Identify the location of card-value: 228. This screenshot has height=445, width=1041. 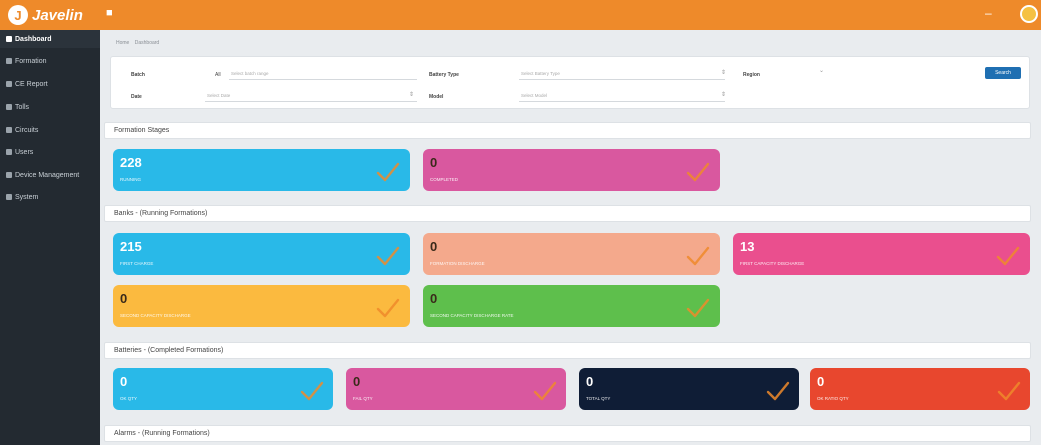
(131, 162).